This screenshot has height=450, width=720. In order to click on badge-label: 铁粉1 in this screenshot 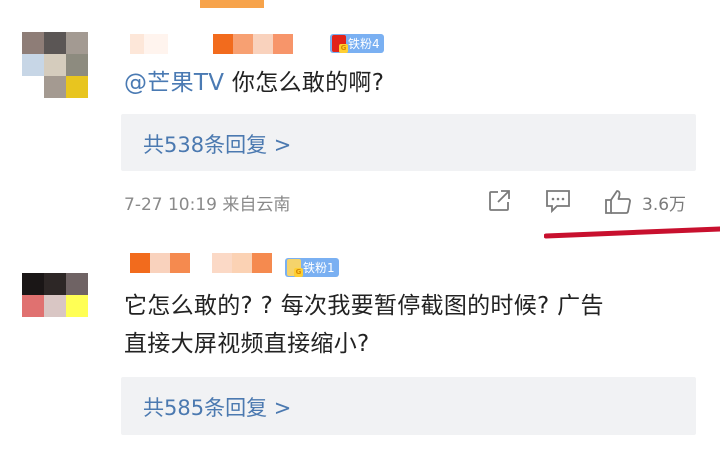, I will do `click(319, 268)`.